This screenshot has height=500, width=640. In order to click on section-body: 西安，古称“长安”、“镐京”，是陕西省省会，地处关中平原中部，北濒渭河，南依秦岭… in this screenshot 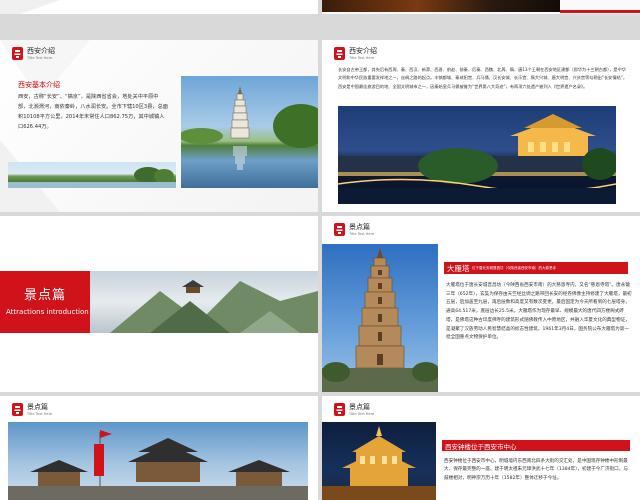, I will do `click(93, 112)`.